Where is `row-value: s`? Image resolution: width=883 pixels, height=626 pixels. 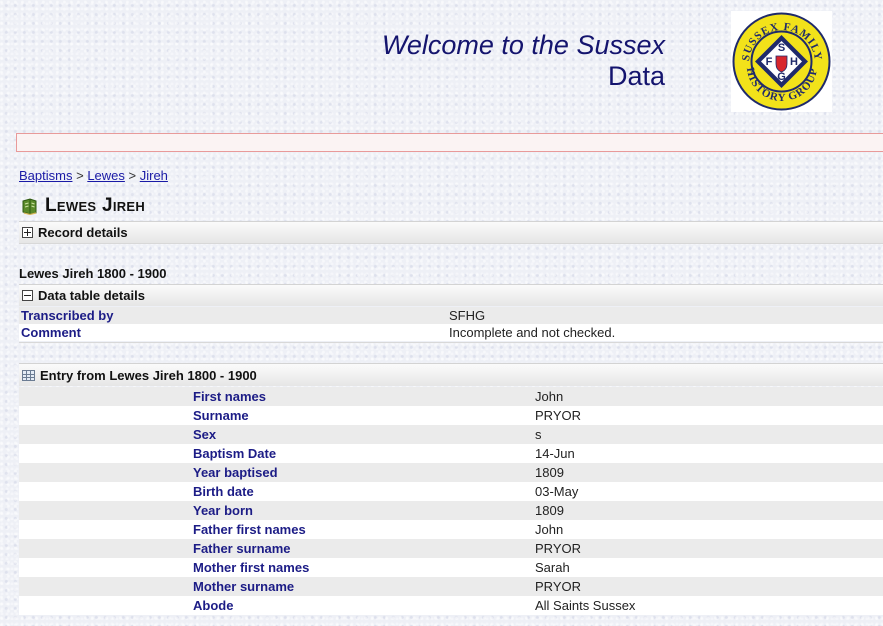
row-value: s is located at coordinates (538, 434).